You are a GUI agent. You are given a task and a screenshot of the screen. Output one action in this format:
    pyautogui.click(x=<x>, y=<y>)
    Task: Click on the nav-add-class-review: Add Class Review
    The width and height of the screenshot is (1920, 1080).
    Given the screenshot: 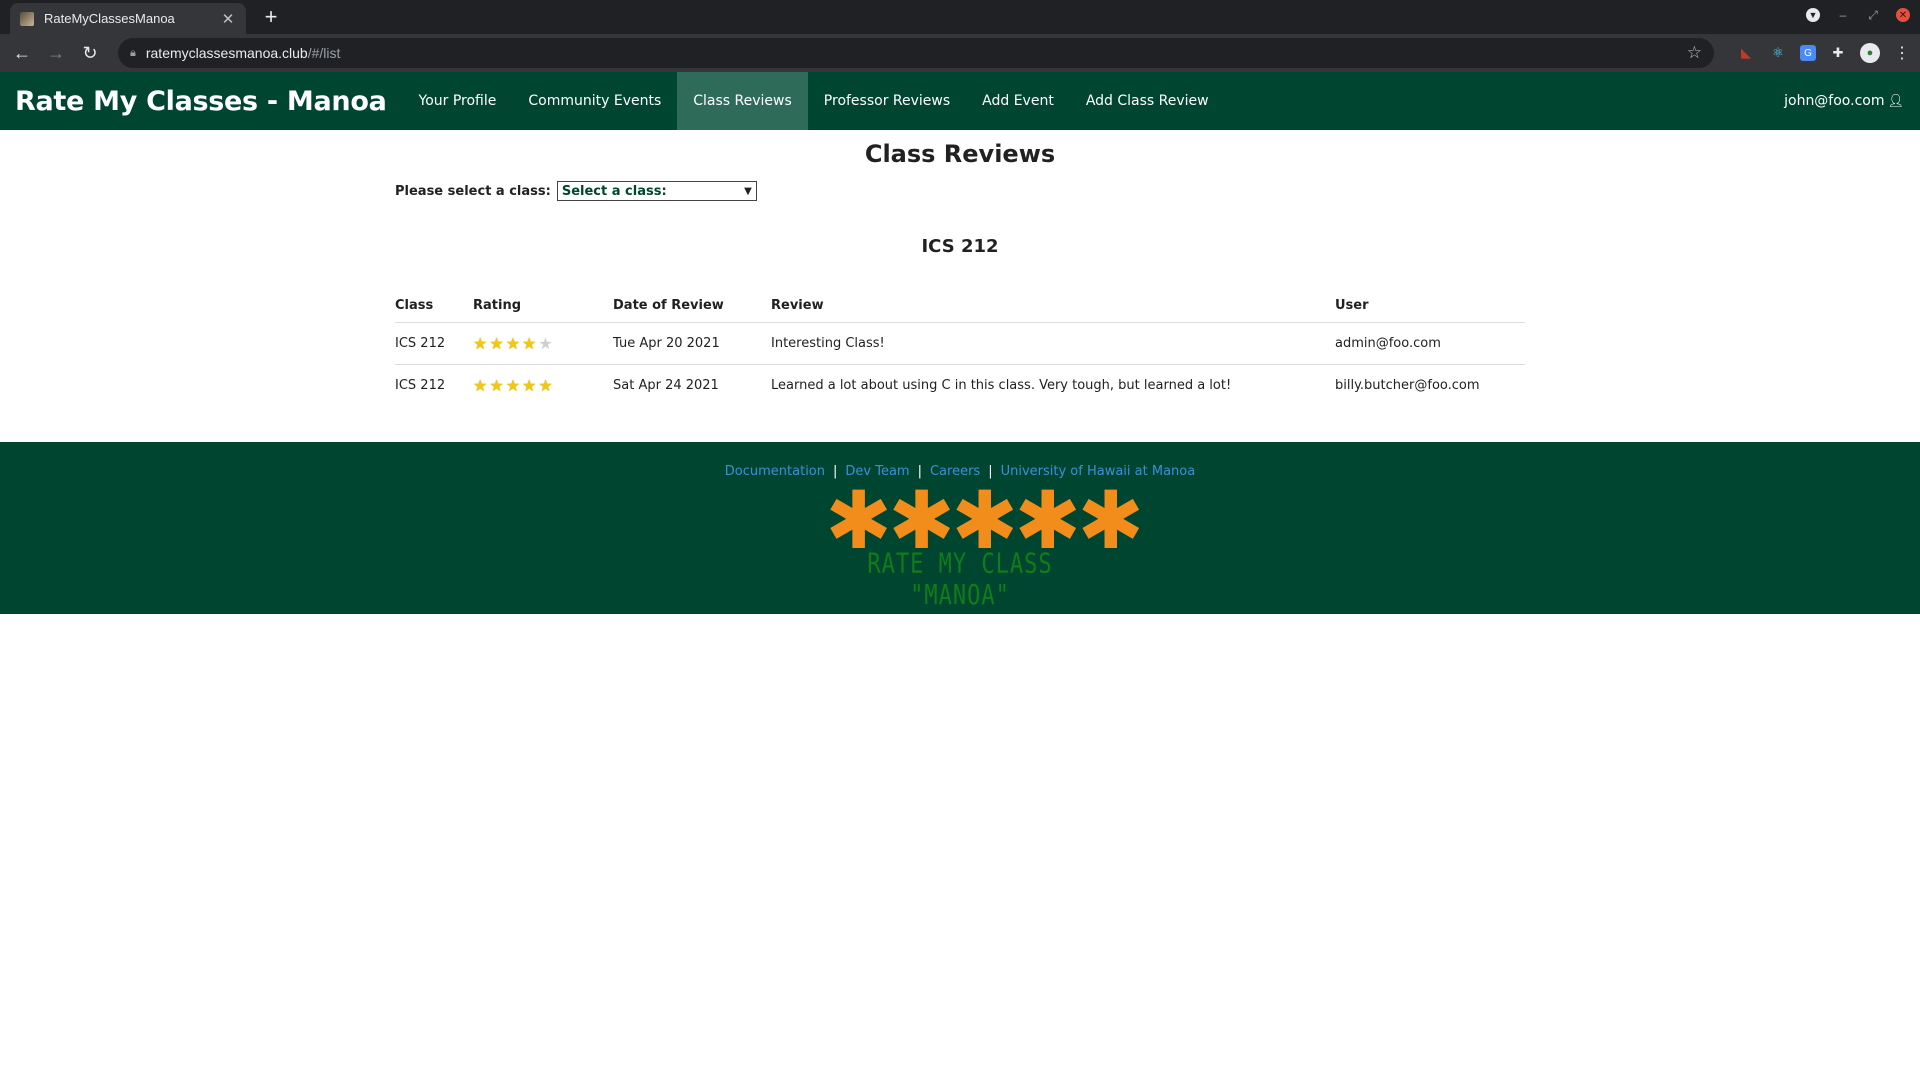 What is the action you would take?
    pyautogui.click(x=1147, y=101)
    